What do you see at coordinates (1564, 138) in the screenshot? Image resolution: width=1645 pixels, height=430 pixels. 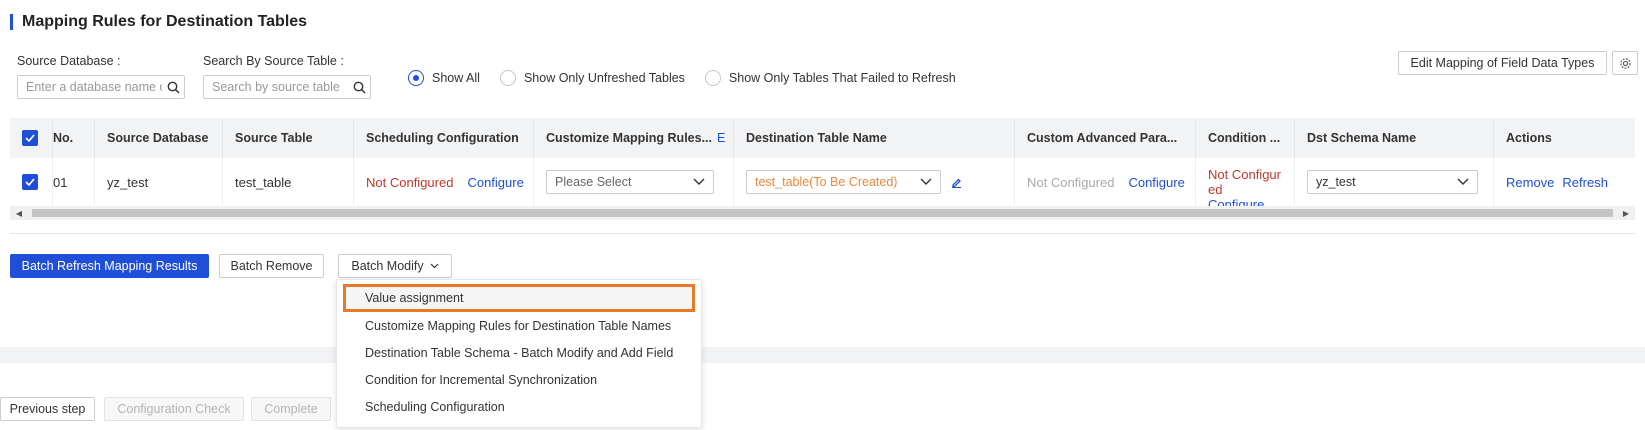 I see `header-actions: Actions` at bounding box center [1564, 138].